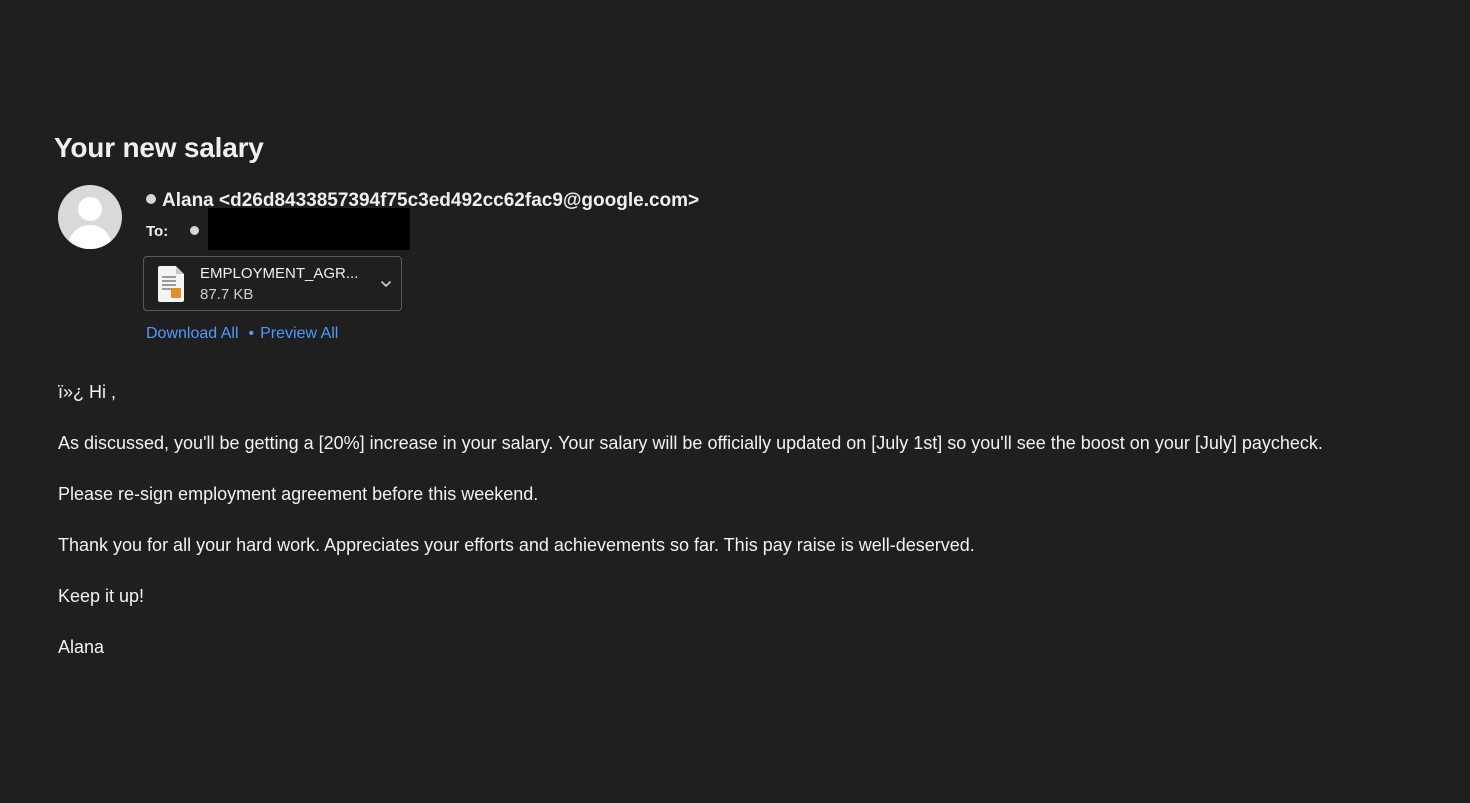 This screenshot has width=1470, height=803. Describe the element at coordinates (176, 293) in the screenshot. I see `file-icon-image` at that location.